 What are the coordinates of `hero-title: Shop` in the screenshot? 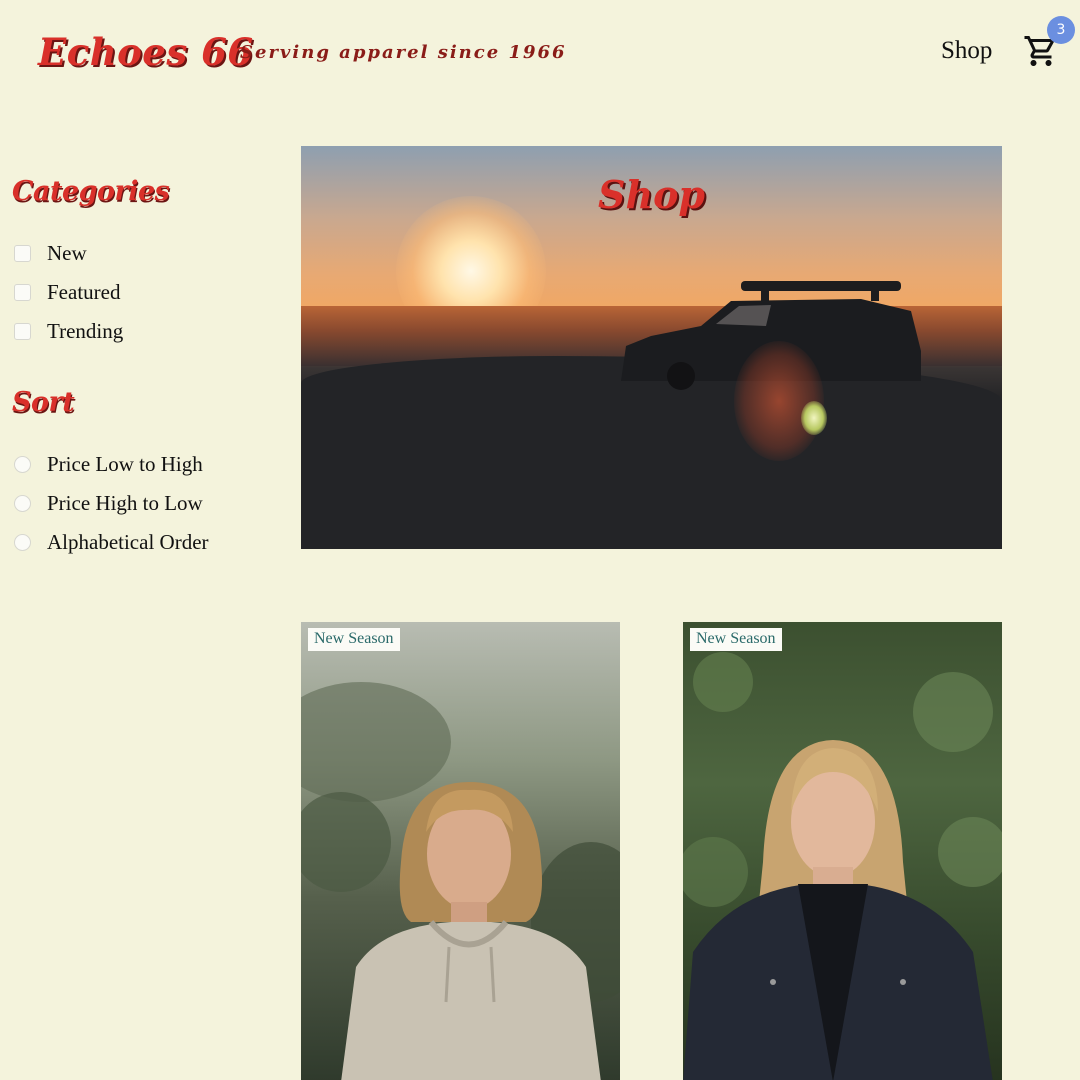 It's located at (651, 194).